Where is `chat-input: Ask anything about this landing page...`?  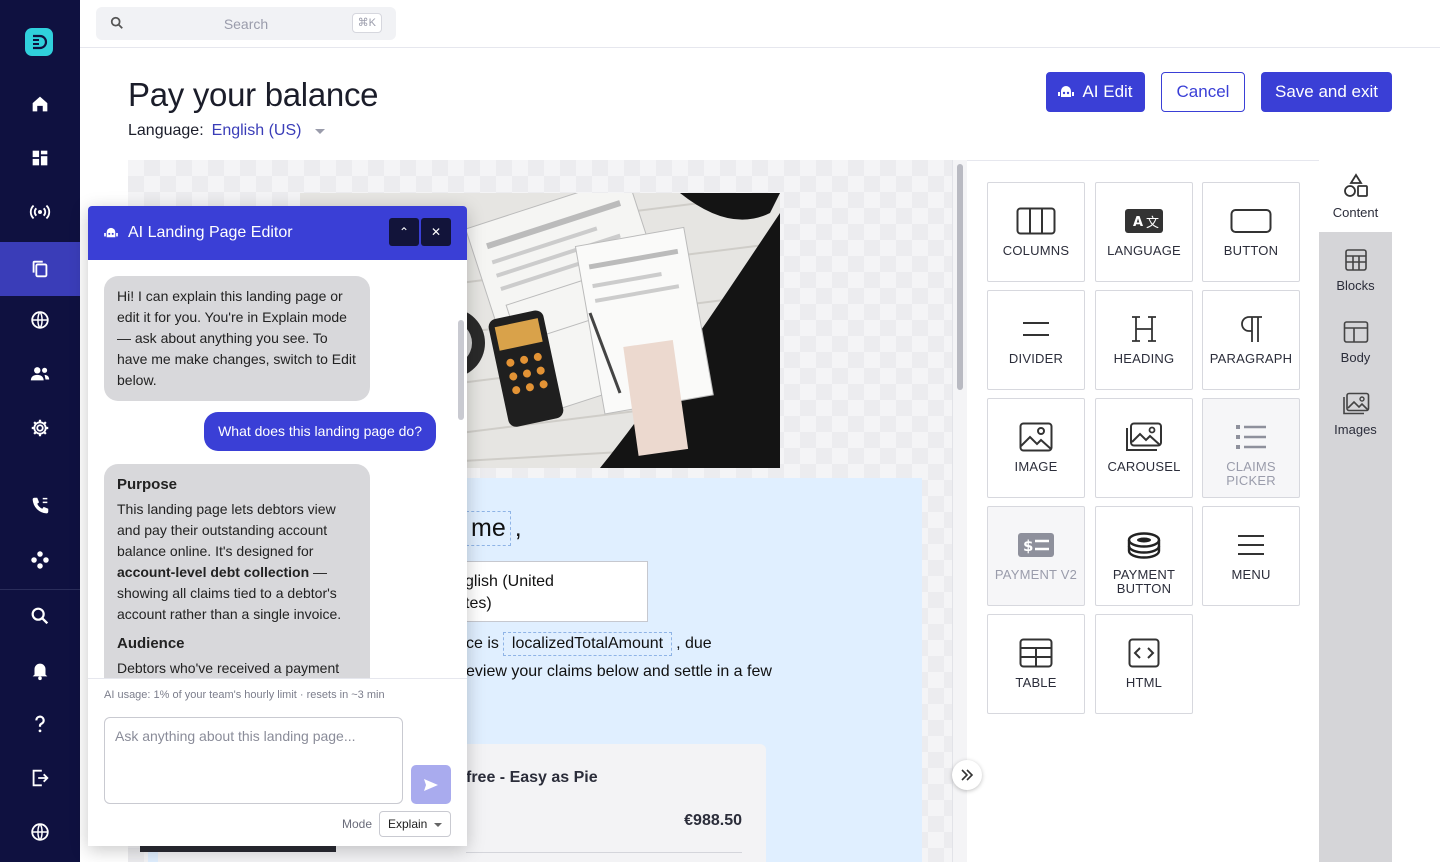 chat-input: Ask anything about this landing page... is located at coordinates (253, 760).